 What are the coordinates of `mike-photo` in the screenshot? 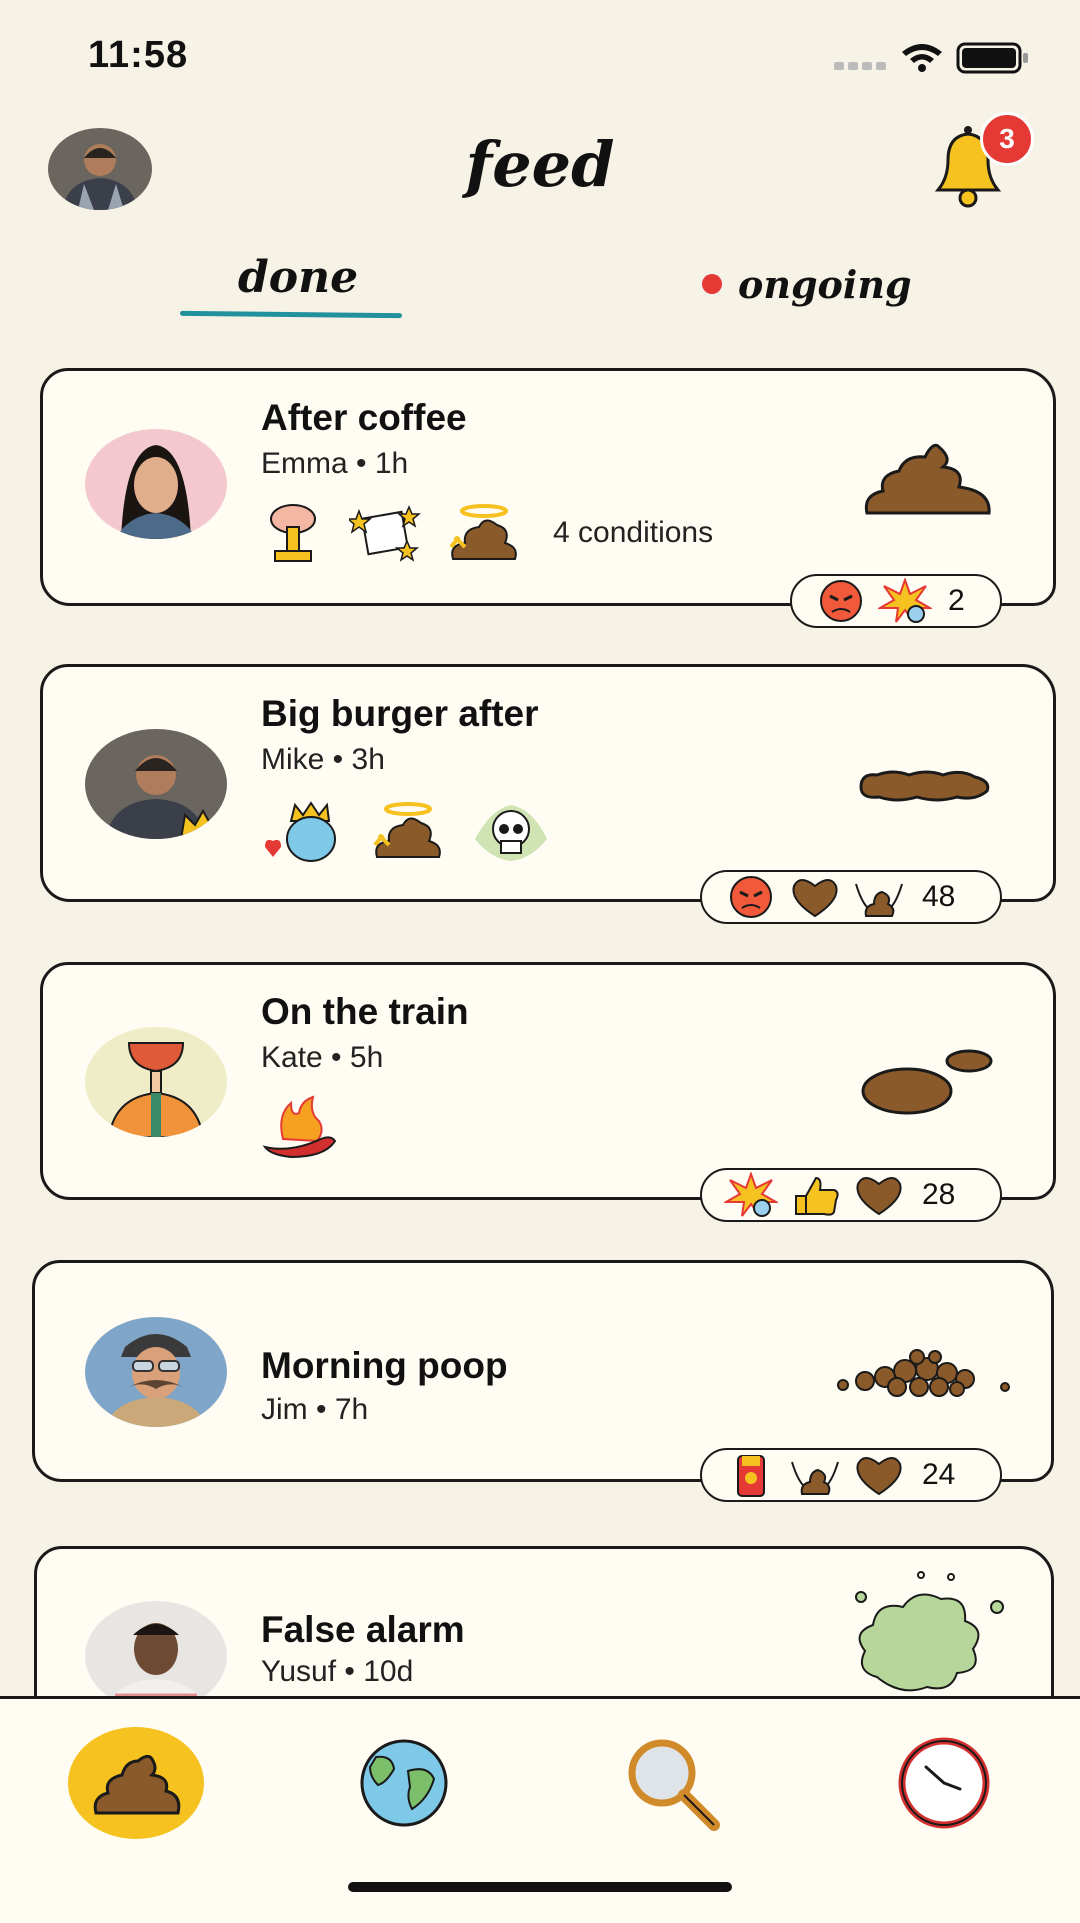 It's located at (156, 784).